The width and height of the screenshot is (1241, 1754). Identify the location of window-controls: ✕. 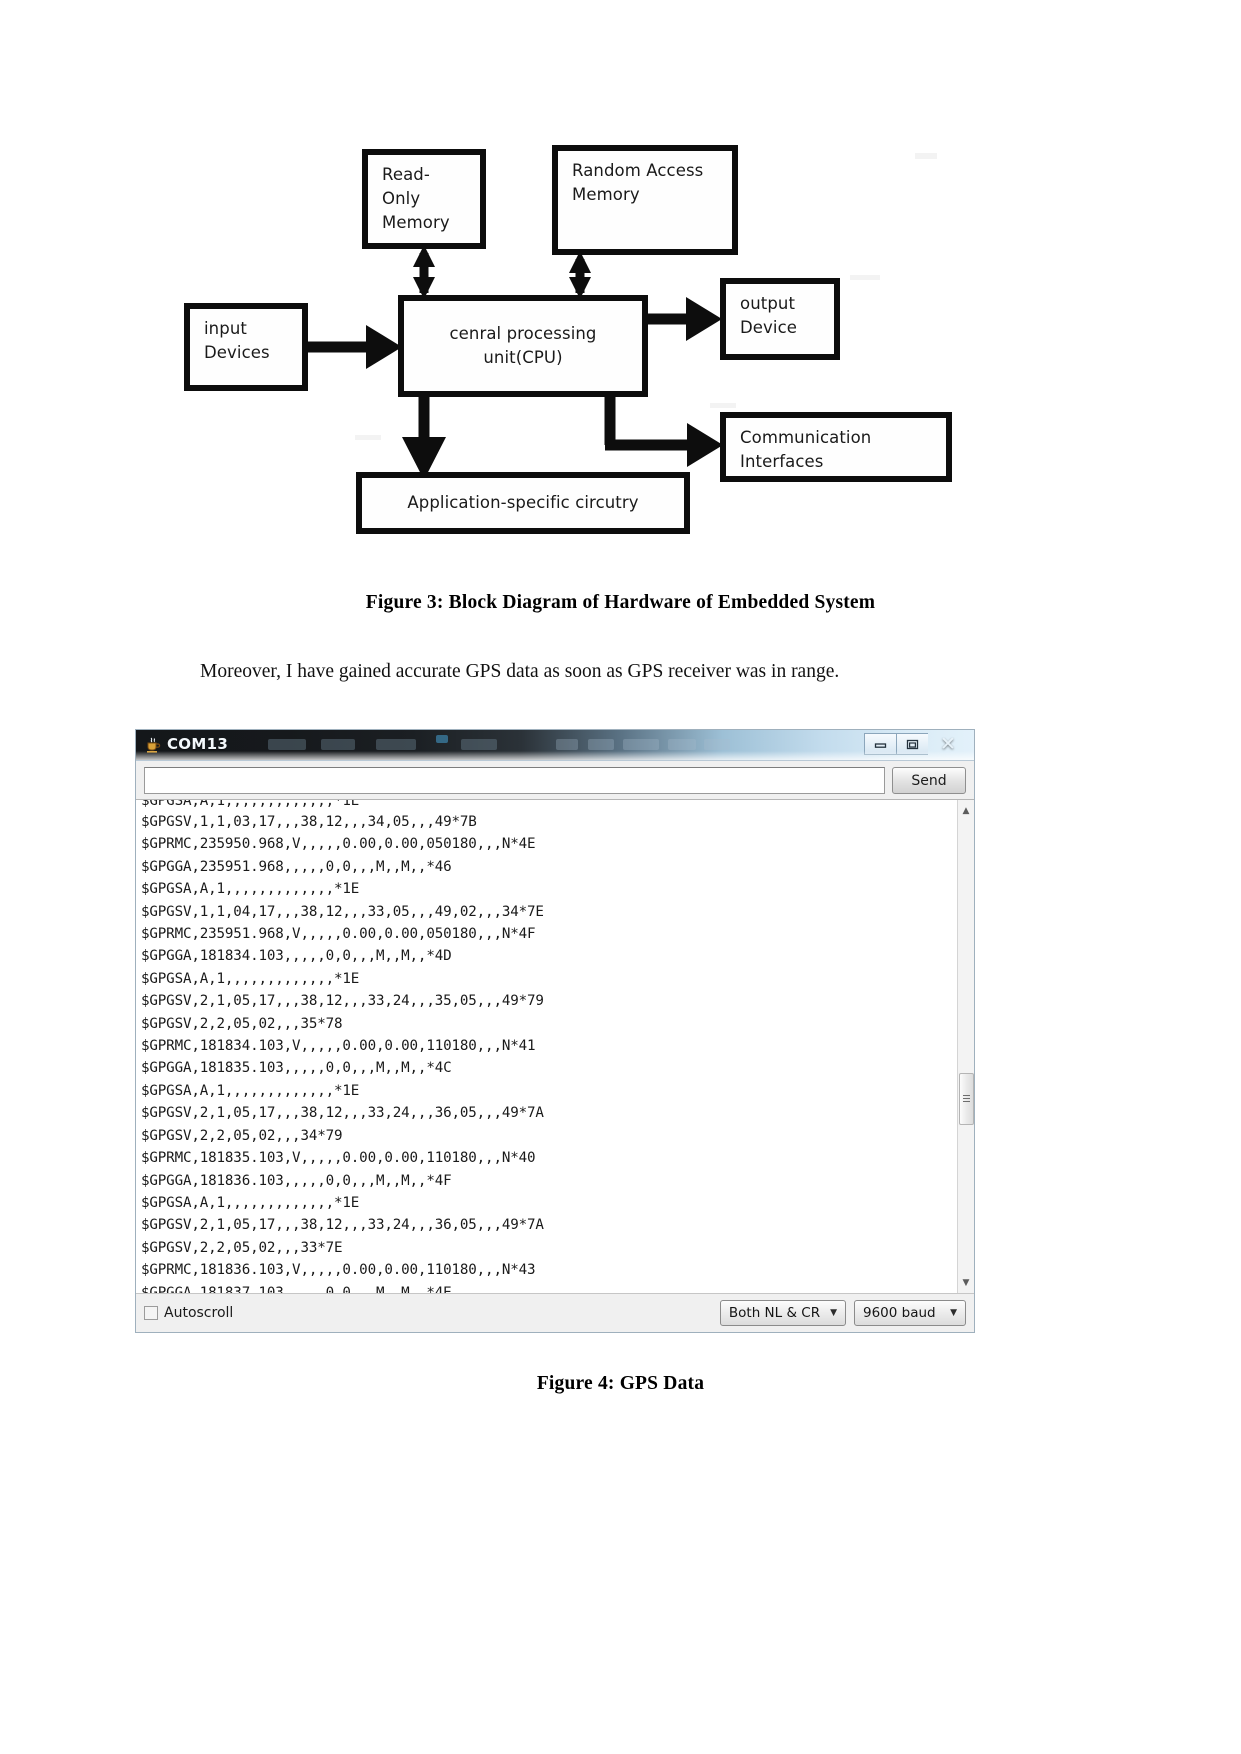
(916, 744).